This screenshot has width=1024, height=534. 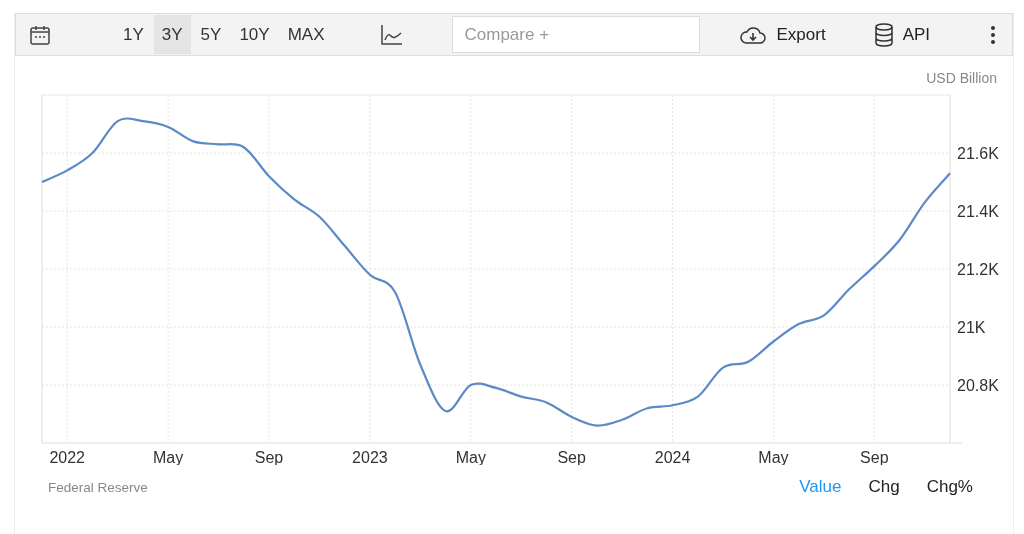 What do you see at coordinates (254, 34) in the screenshot?
I see `range-tab: 10Y` at bounding box center [254, 34].